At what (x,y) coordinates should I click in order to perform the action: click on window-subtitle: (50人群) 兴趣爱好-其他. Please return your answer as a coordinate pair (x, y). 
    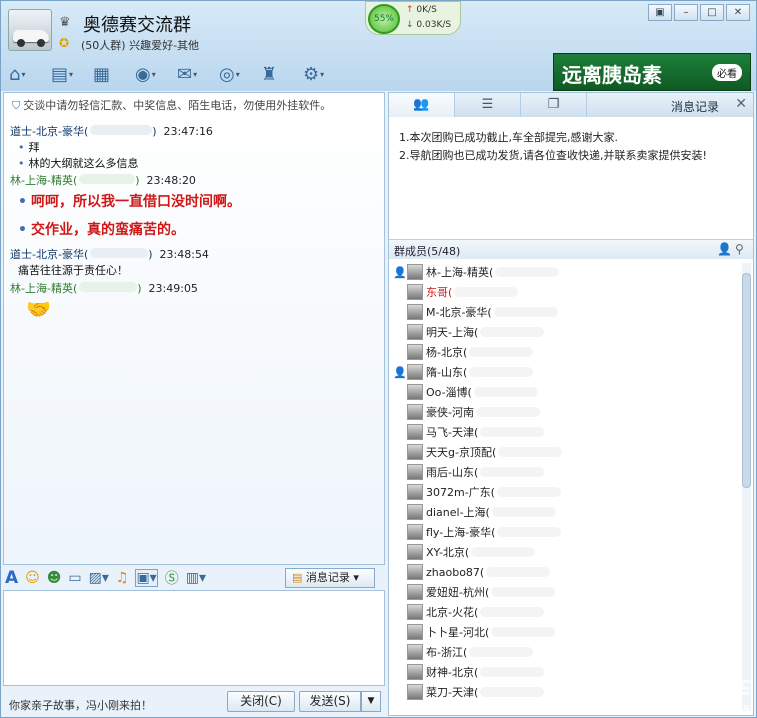
    Looking at the image, I should click on (140, 45).